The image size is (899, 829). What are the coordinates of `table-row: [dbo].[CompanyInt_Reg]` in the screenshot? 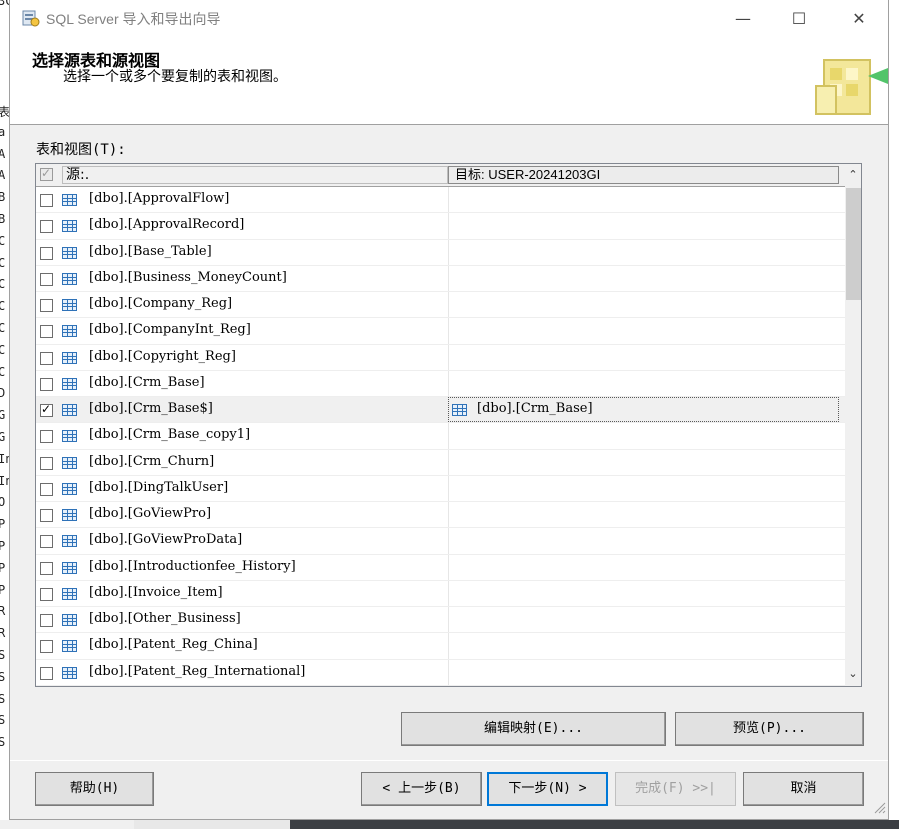 It's located at (440, 331).